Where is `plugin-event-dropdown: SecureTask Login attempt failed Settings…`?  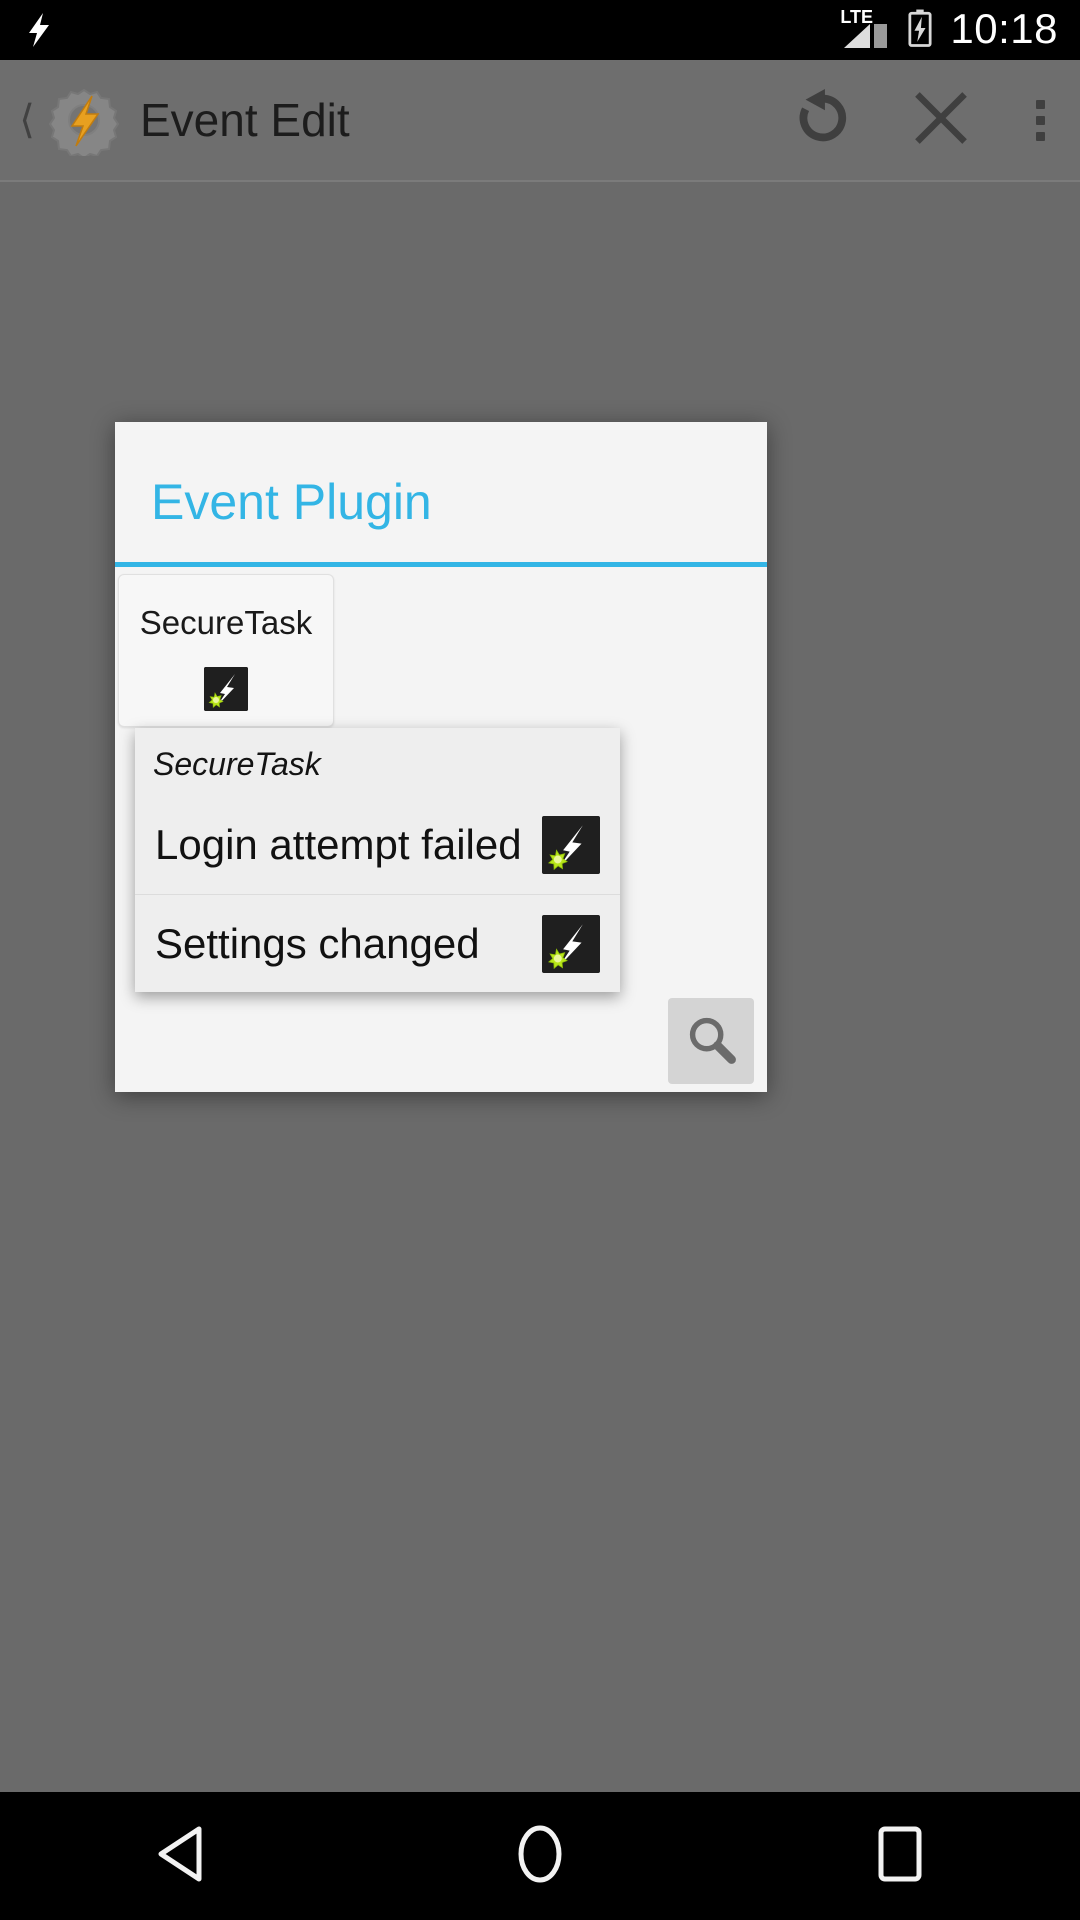 plugin-event-dropdown: SecureTask Login attempt failed Settings… is located at coordinates (377, 860).